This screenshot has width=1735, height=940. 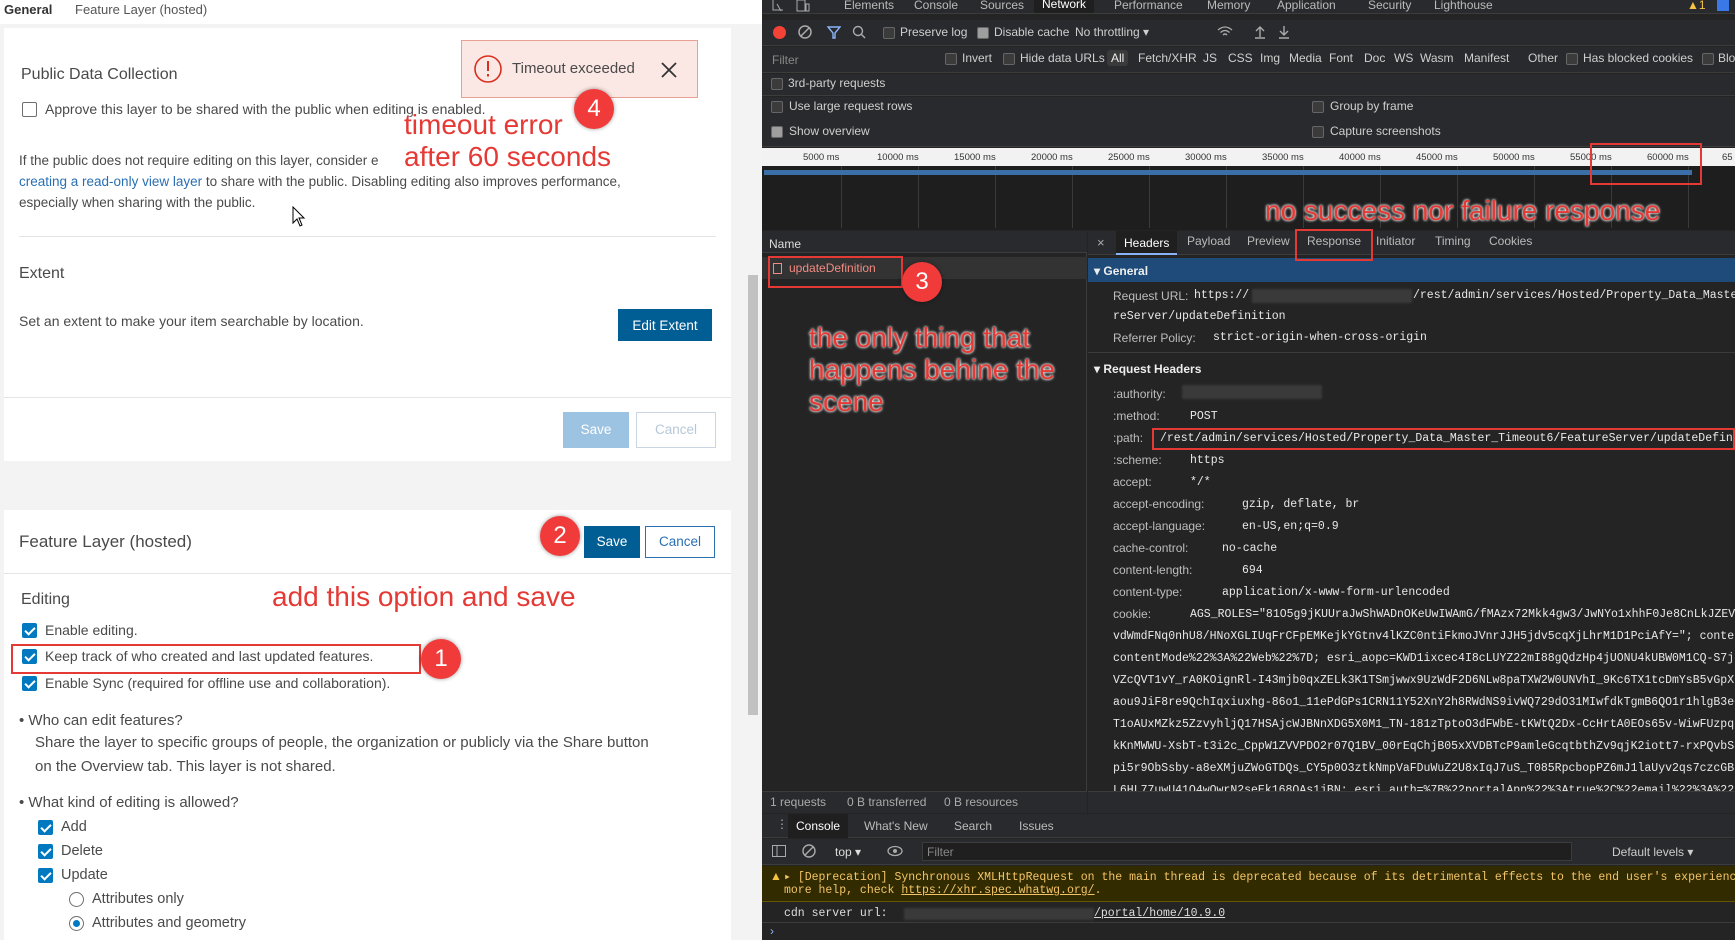 I want to click on has-blocked-cookies-checkbox, so click(x=1572, y=59).